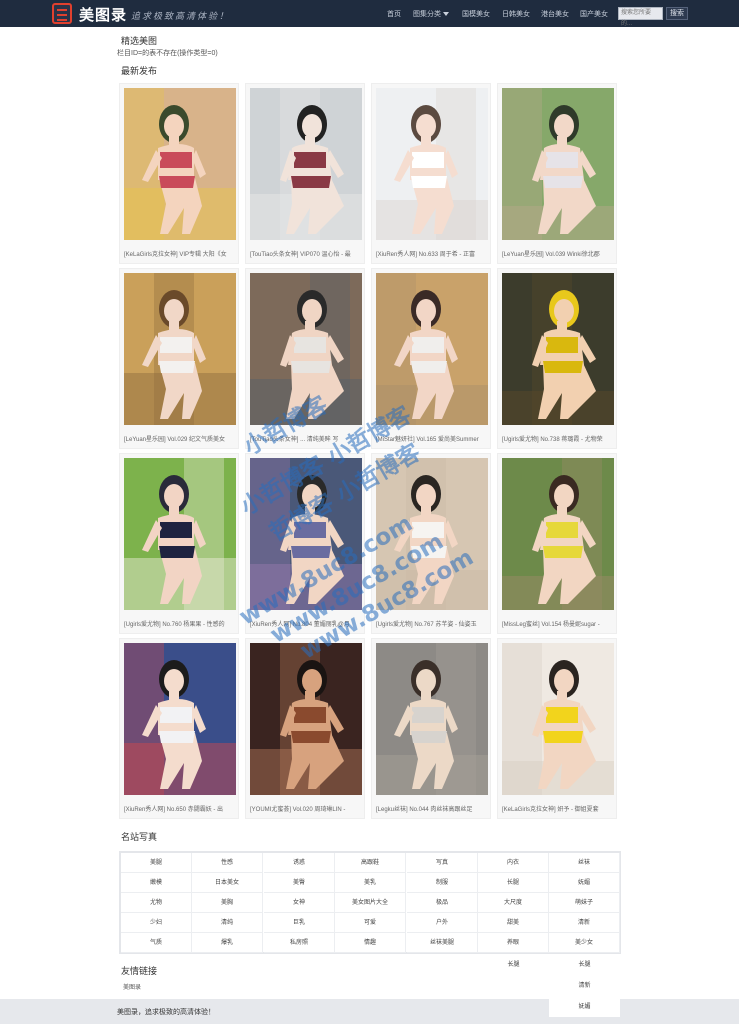 This screenshot has width=739, height=1024. What do you see at coordinates (513, 863) in the screenshot?
I see `tag-link: 内衣` at bounding box center [513, 863].